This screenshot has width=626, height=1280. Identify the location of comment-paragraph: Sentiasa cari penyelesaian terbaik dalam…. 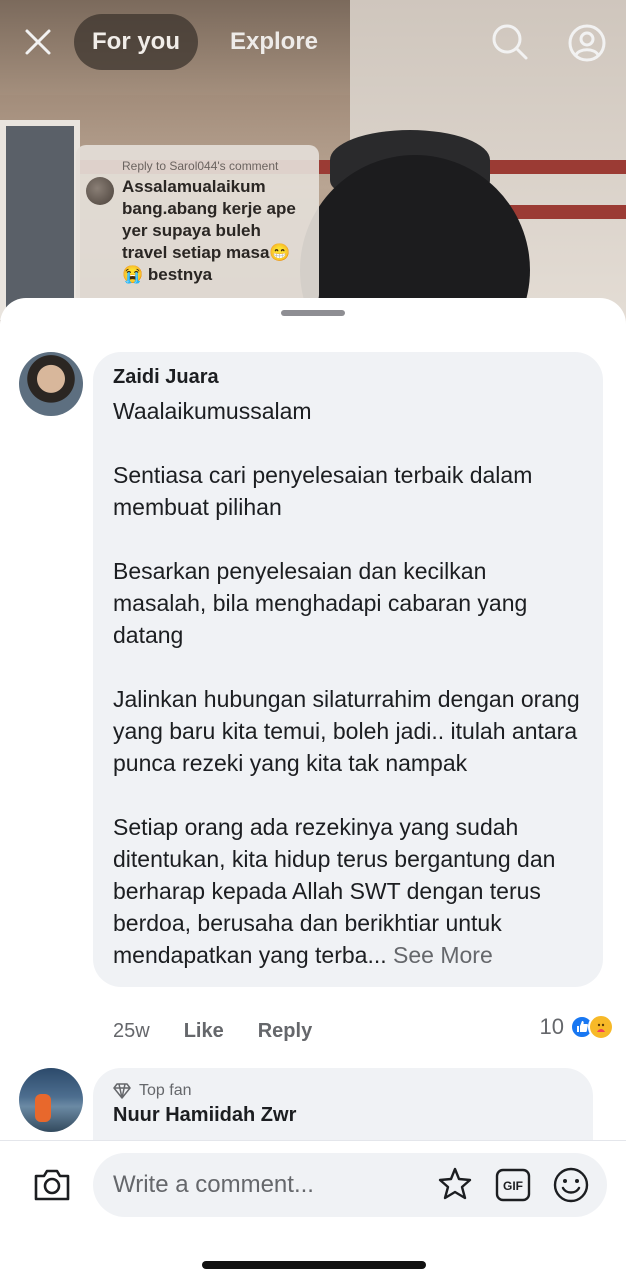
(323, 491).